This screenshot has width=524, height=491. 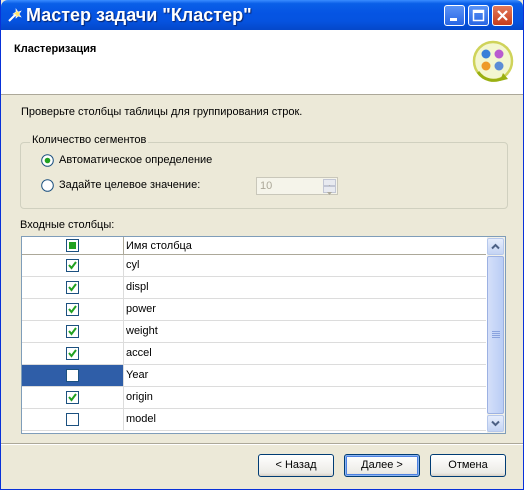 I want to click on column-name: accel, so click(x=139, y=353).